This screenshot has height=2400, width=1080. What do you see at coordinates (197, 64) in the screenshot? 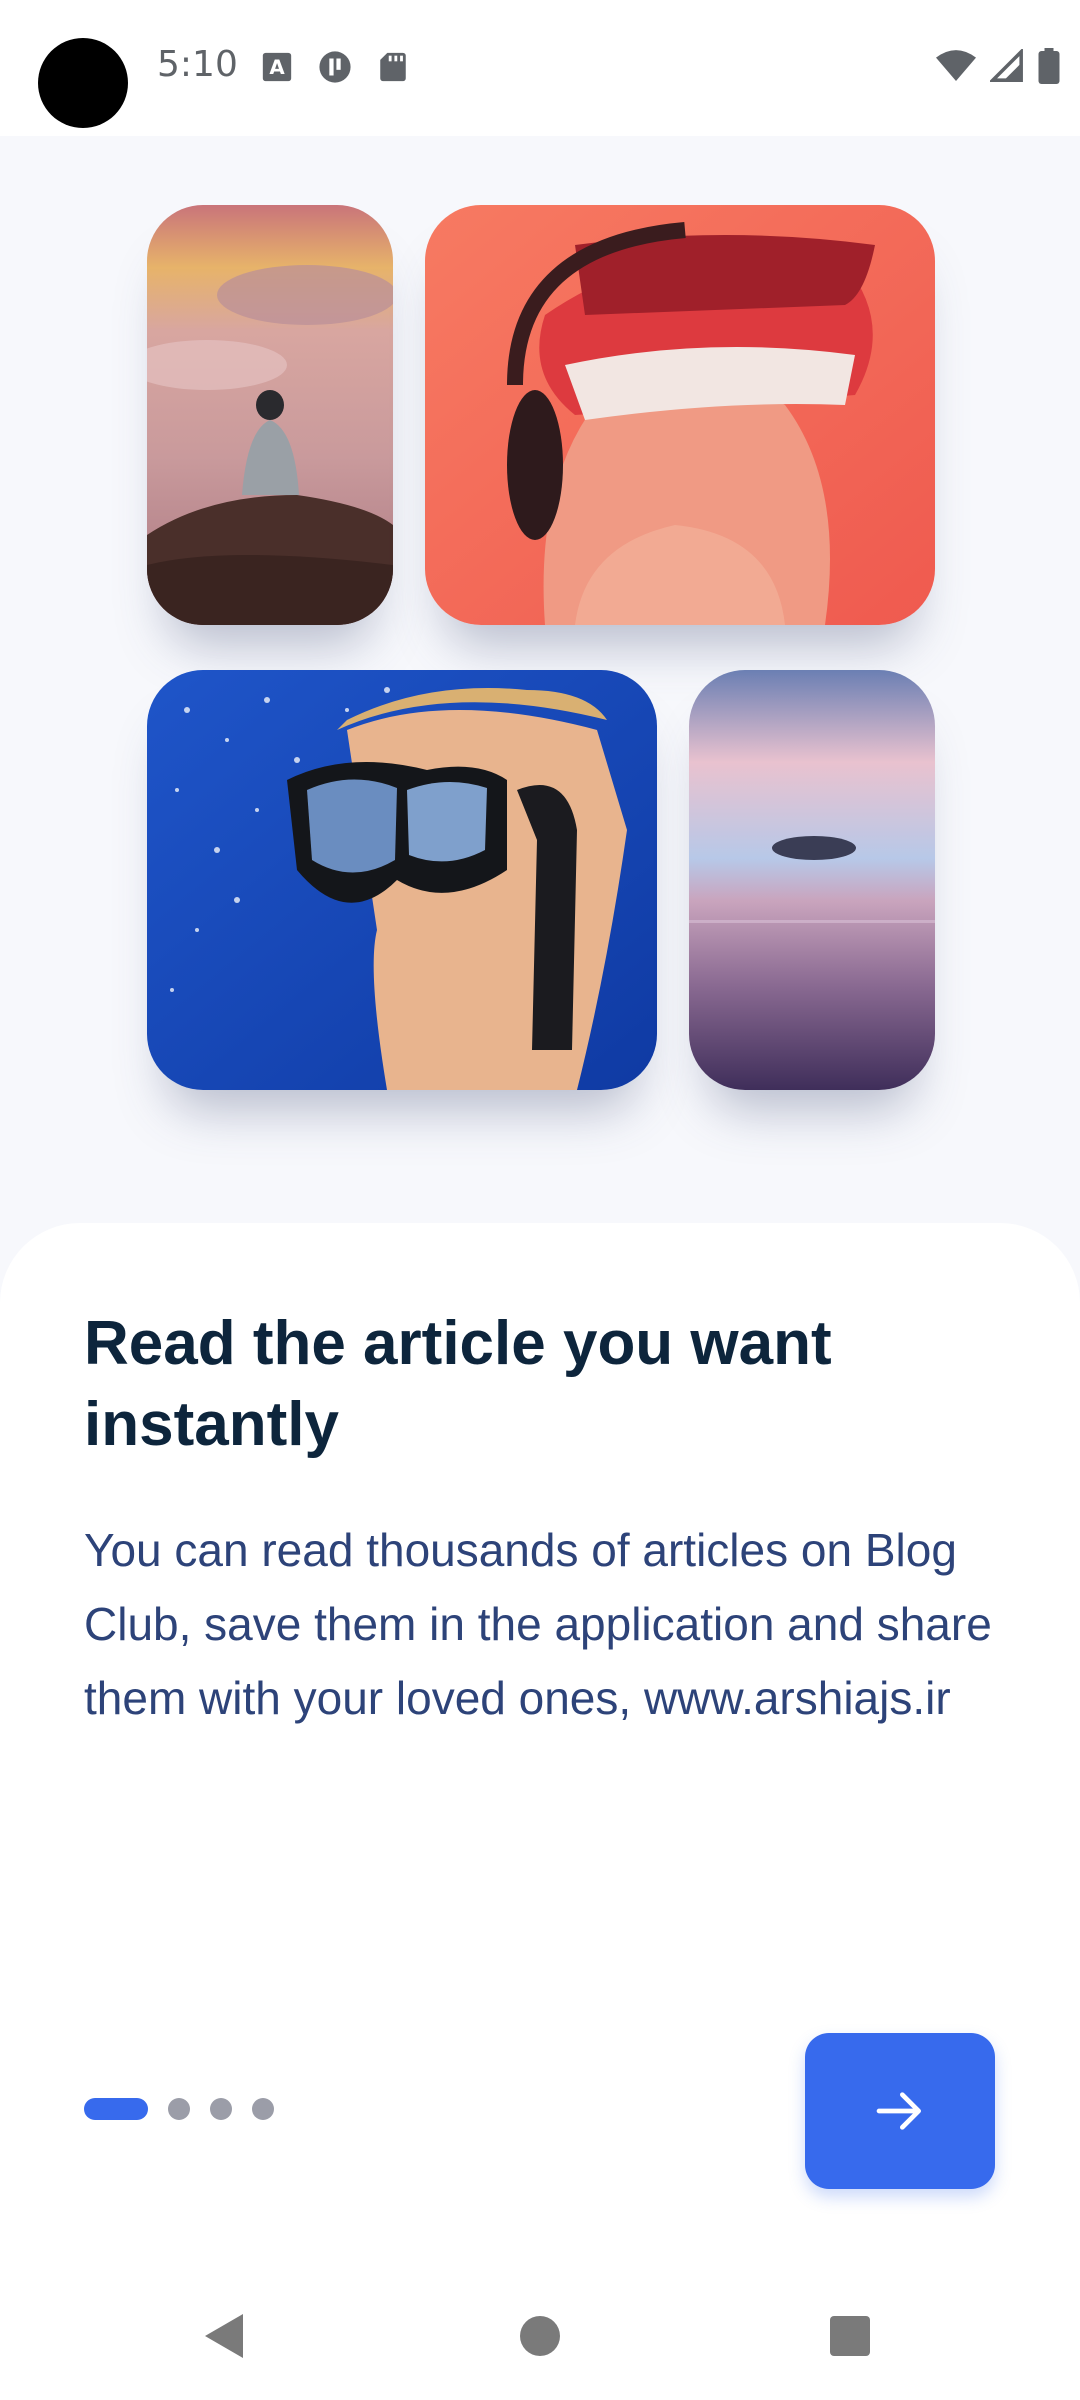
I see `status-time: 5:10` at bounding box center [197, 64].